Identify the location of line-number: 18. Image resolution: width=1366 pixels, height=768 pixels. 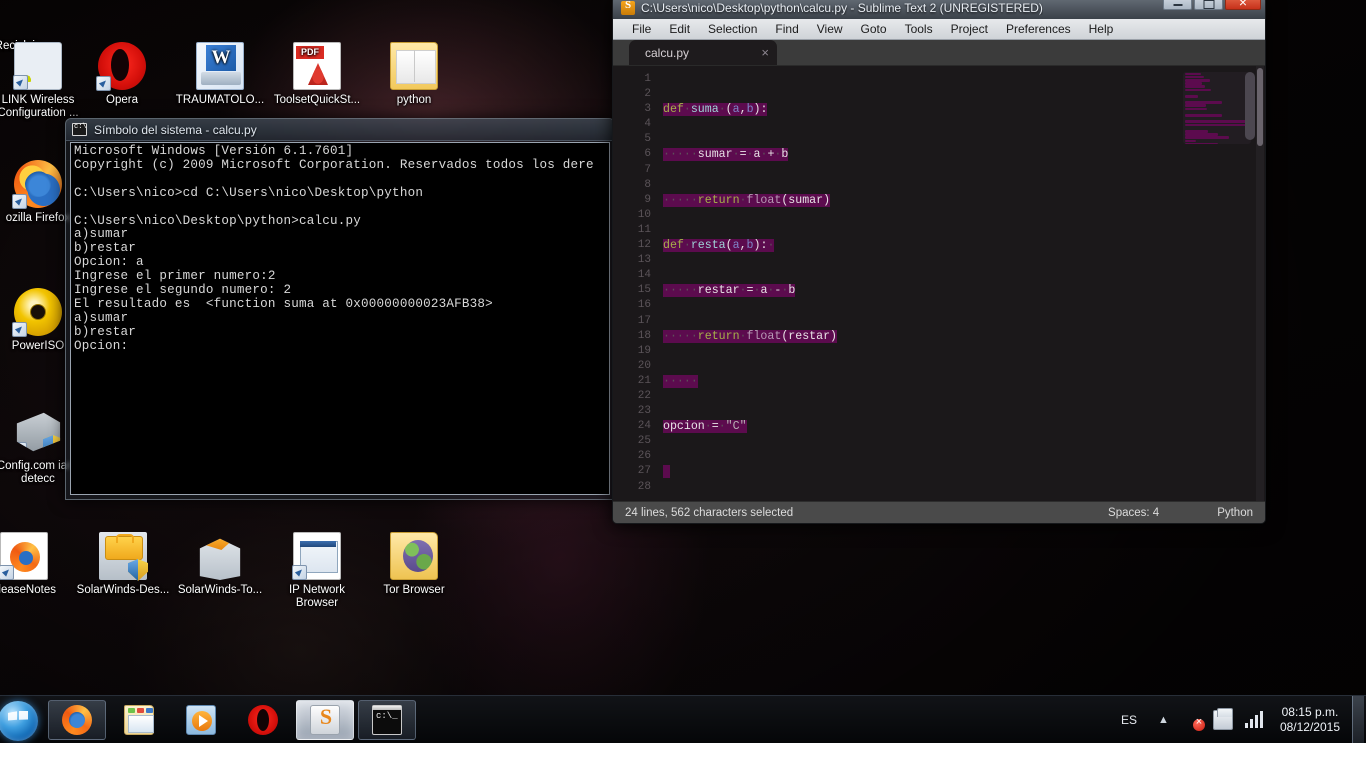
(644, 335).